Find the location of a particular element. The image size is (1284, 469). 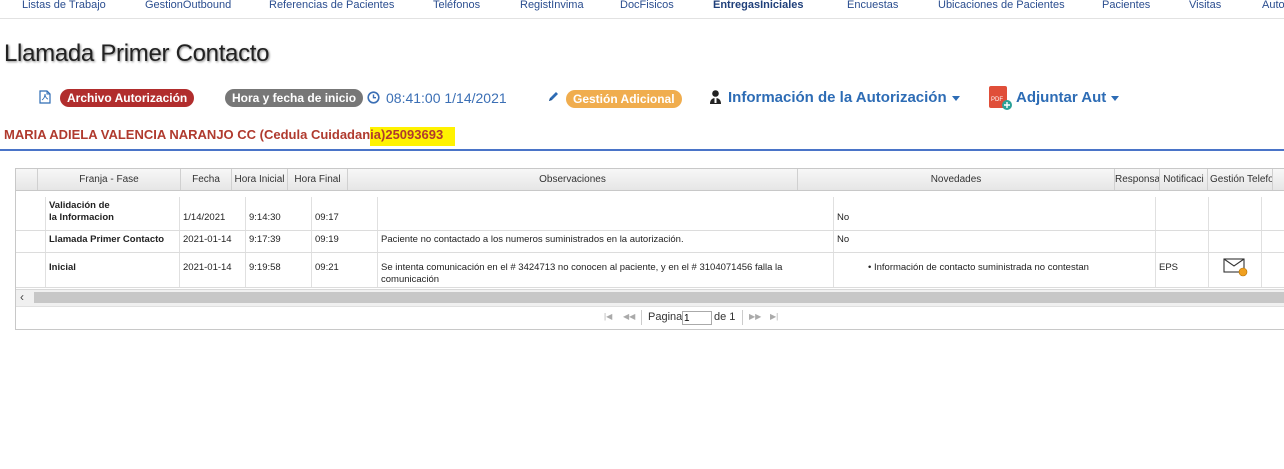

nav-item-entregas-iniciales: EntregasIniciales is located at coordinates (758, 5).